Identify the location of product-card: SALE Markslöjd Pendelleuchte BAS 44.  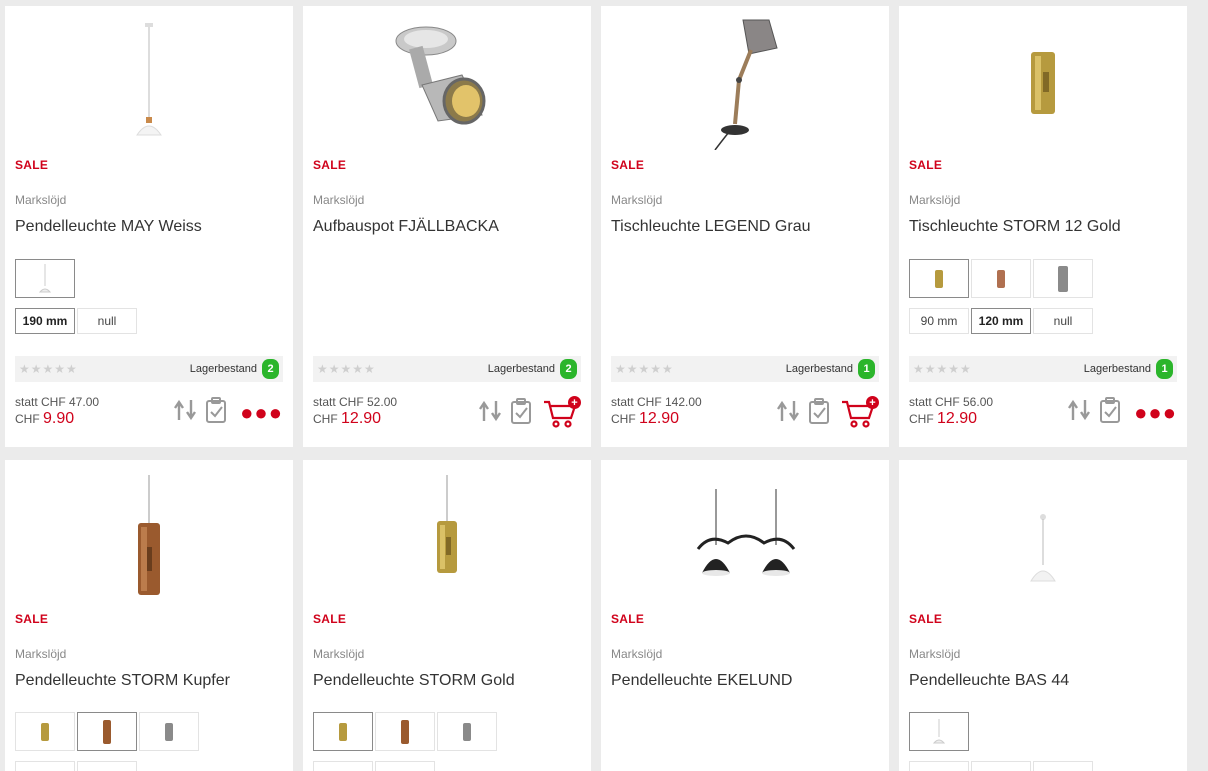
(1043, 615).